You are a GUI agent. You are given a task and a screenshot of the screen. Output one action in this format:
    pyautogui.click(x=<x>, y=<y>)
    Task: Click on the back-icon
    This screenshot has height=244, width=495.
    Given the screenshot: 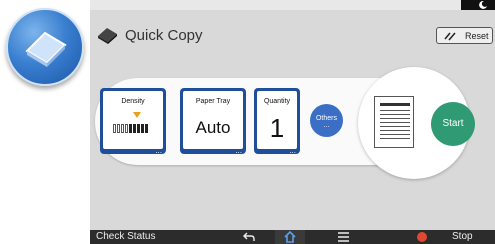 What is the action you would take?
    pyautogui.click(x=249, y=237)
    